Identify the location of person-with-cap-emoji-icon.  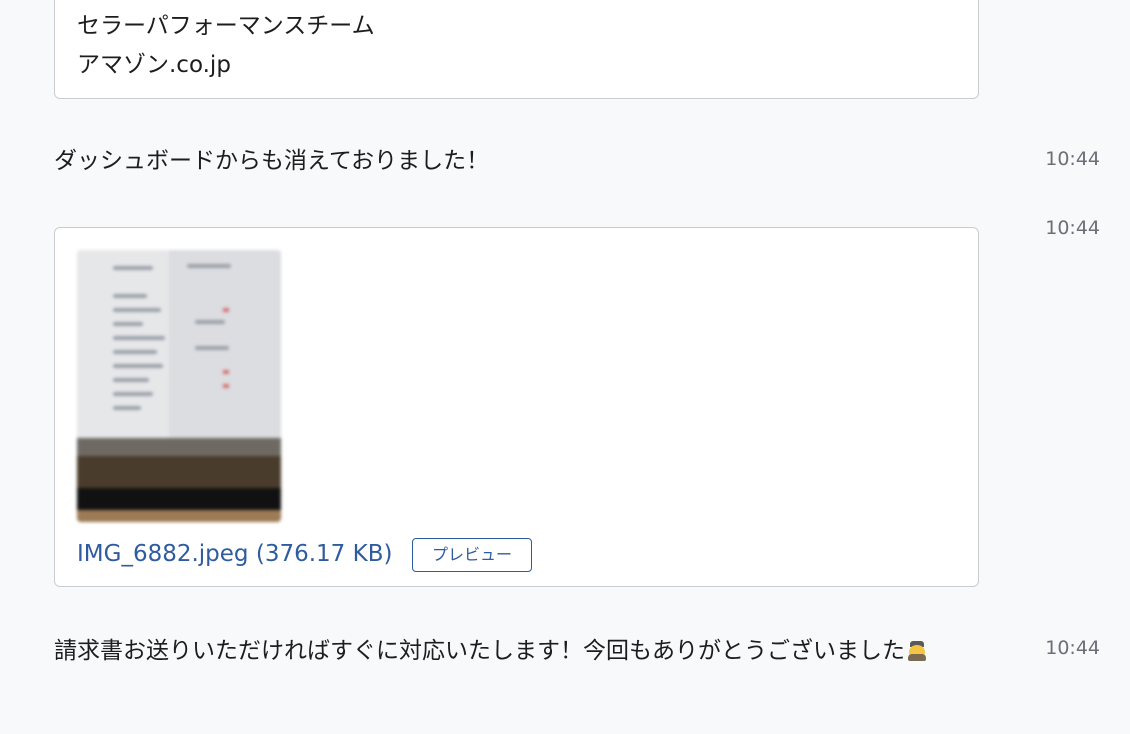
(917, 650).